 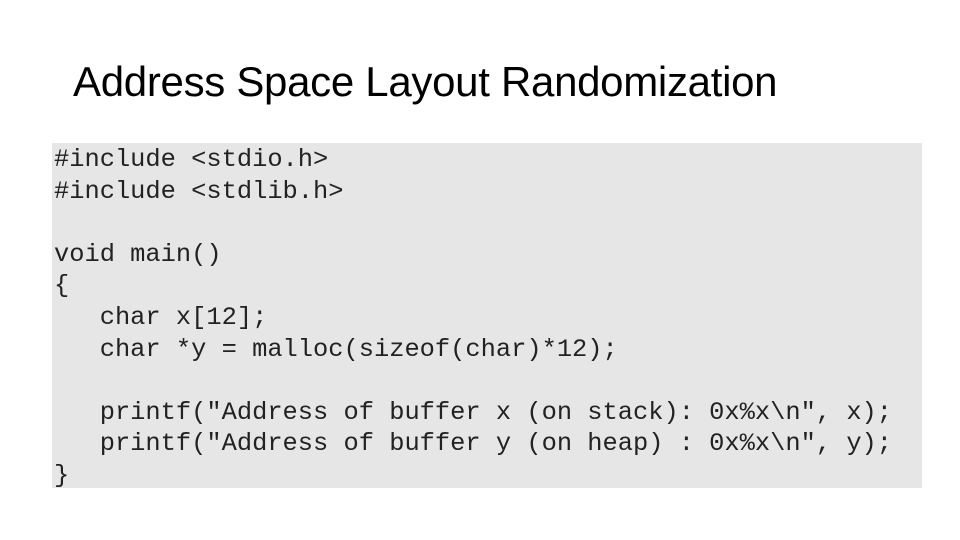 I want to click on code-line-stack-buffer: char x[12];, so click(x=161, y=317).